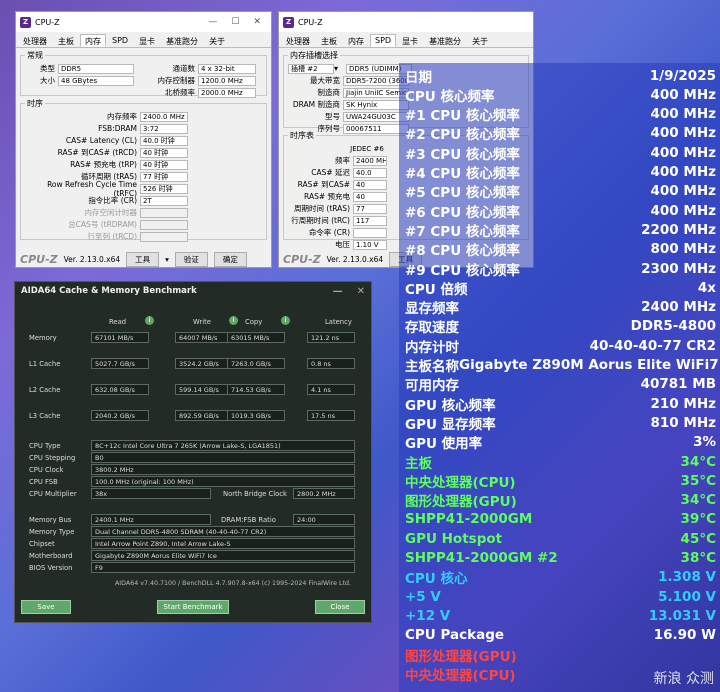 This screenshot has width=720, height=692. I want to click on save-button: Save, so click(46, 607).